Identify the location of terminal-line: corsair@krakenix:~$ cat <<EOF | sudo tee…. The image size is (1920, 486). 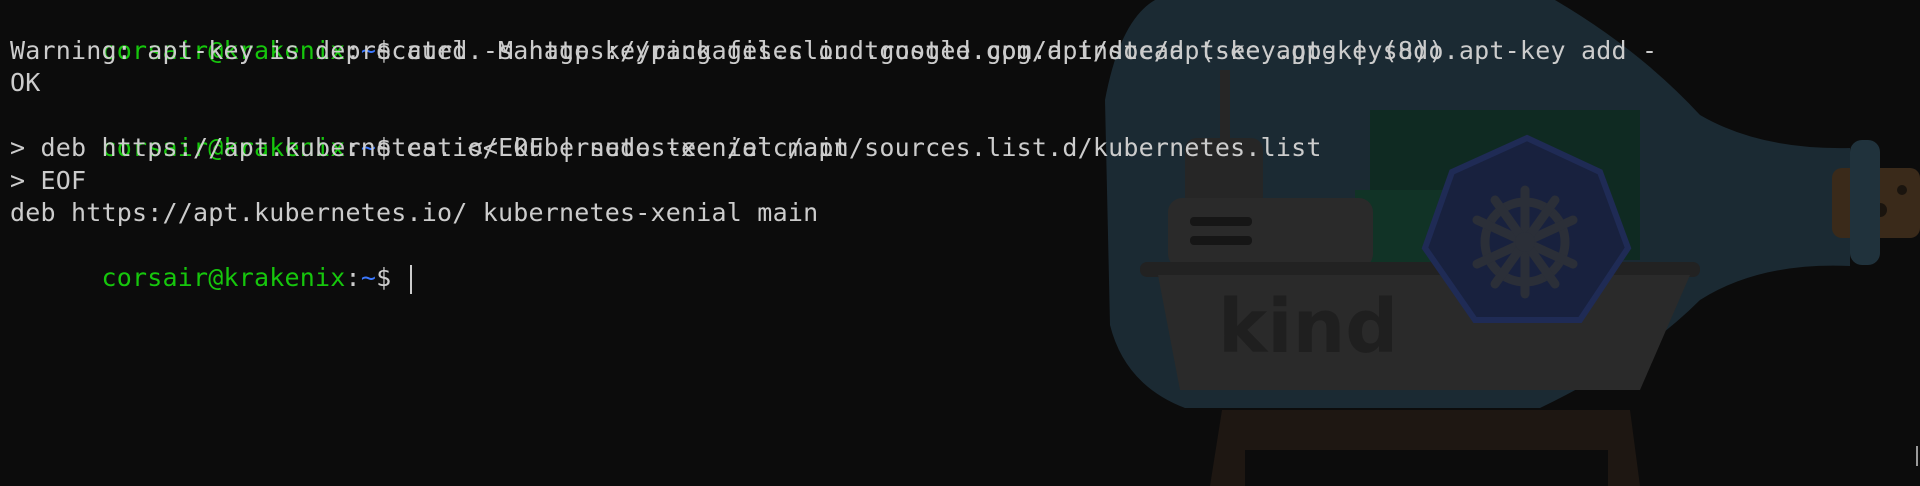
(965, 131).